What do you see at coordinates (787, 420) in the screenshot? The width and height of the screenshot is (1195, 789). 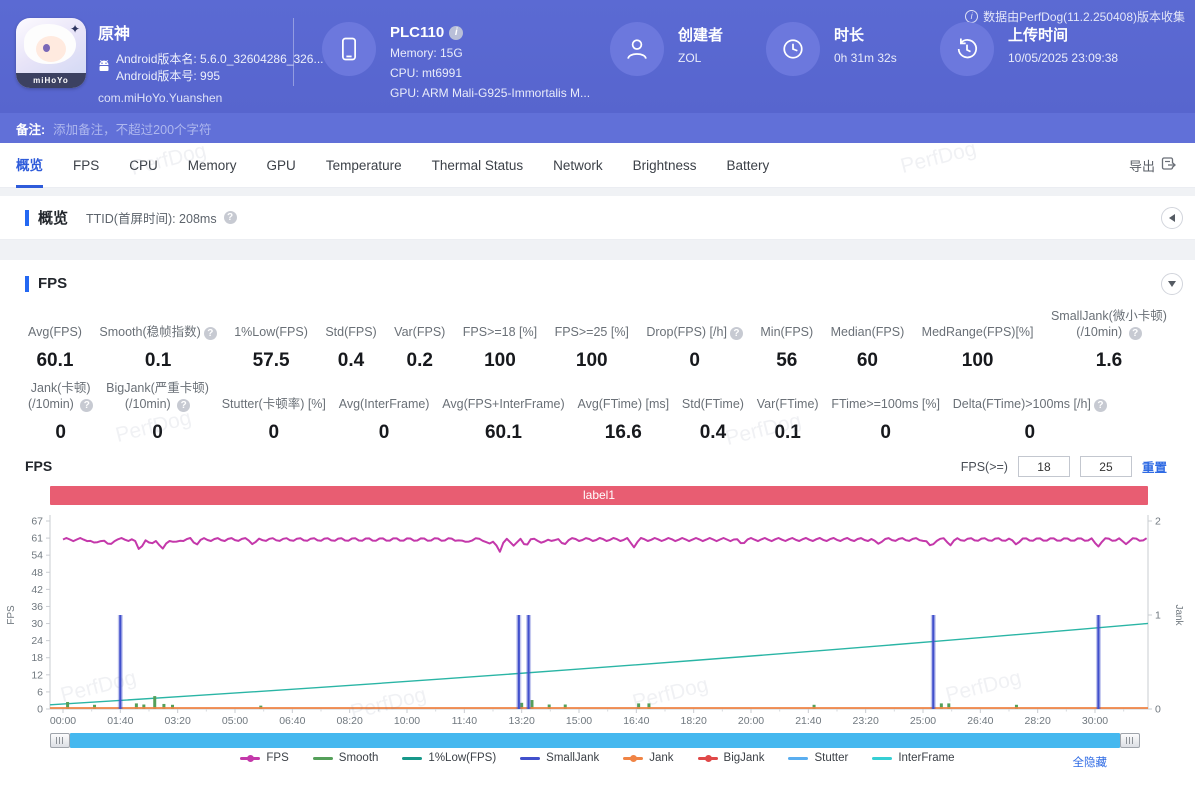 I see `metric-var-ftime: Var(FTime) 0.1` at bounding box center [787, 420].